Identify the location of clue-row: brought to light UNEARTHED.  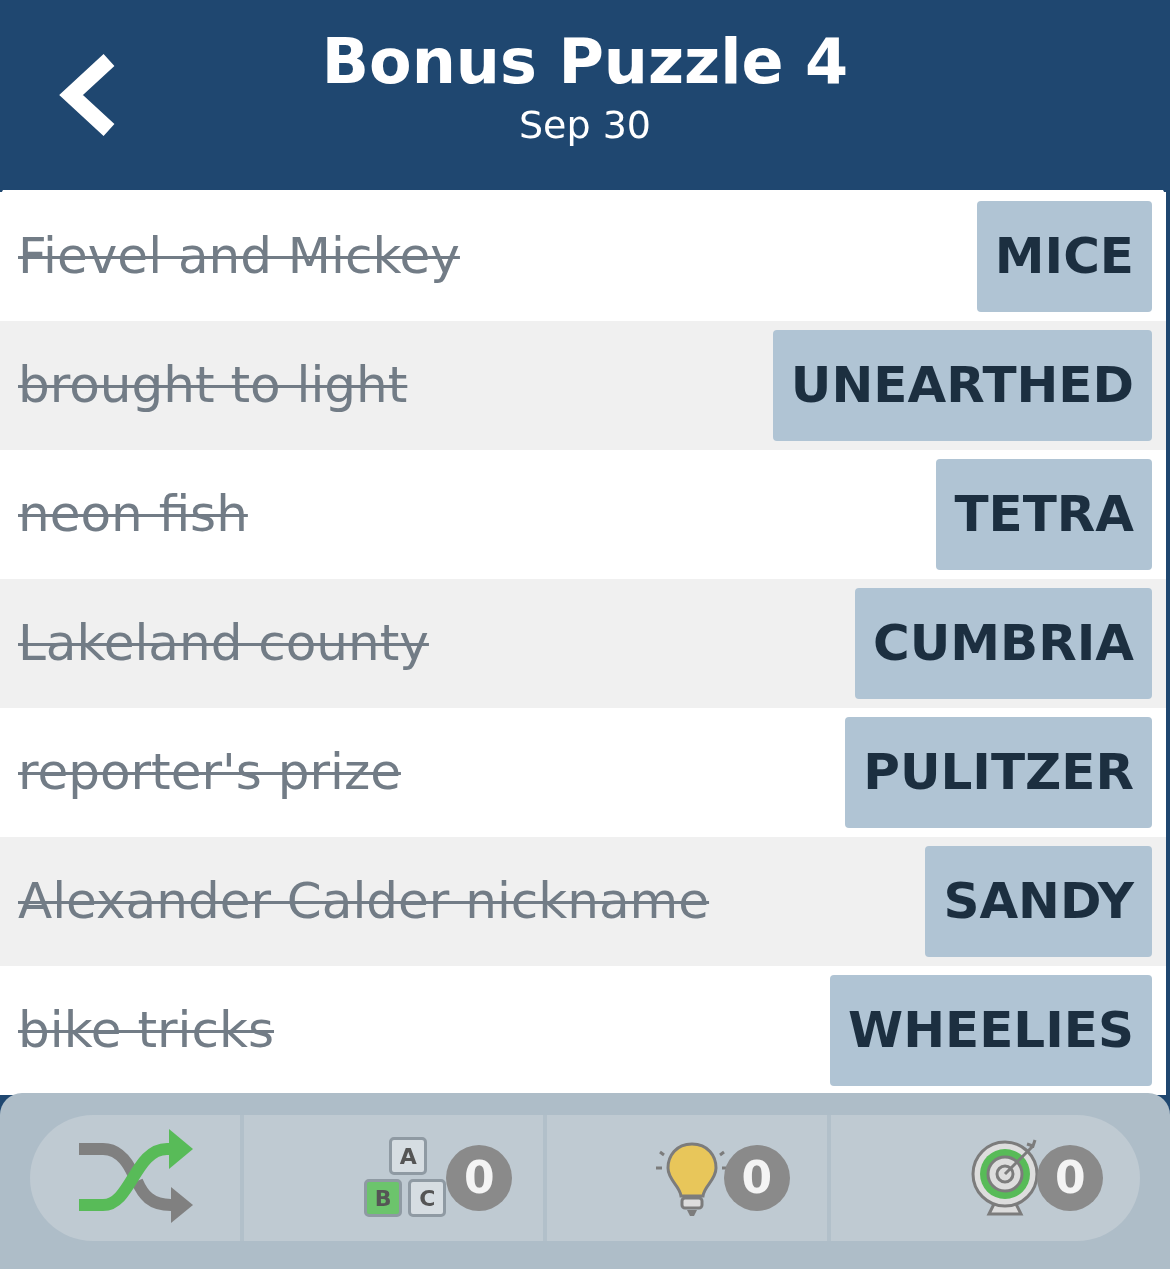
(583, 385).